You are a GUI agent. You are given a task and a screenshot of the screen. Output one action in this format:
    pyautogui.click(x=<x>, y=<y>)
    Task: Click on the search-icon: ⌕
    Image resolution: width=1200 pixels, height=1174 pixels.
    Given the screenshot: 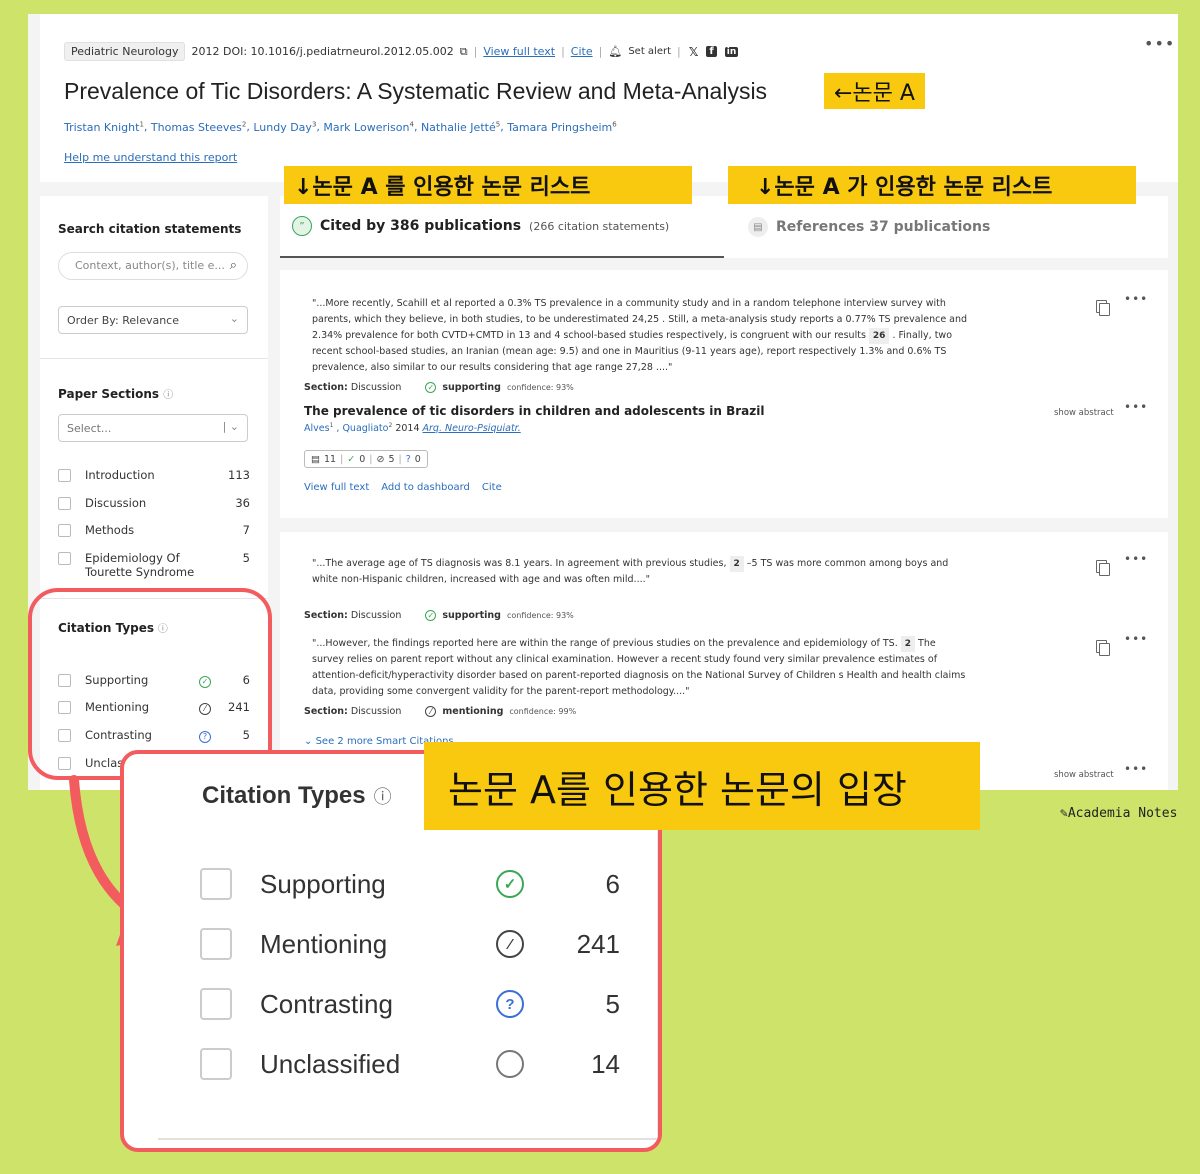 What is the action you would take?
    pyautogui.click(x=233, y=265)
    